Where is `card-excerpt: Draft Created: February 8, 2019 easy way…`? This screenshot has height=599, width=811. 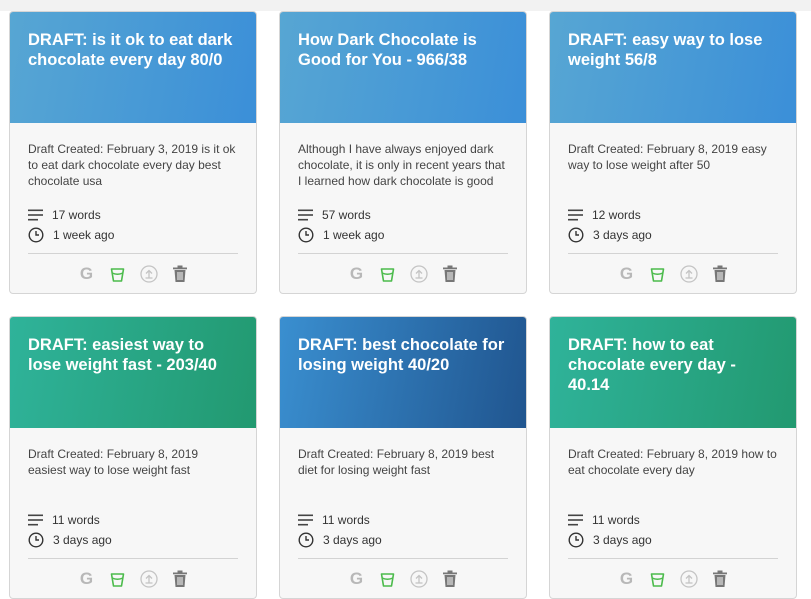
card-excerpt: Draft Created: February 8, 2019 easy way… is located at coordinates (667, 157).